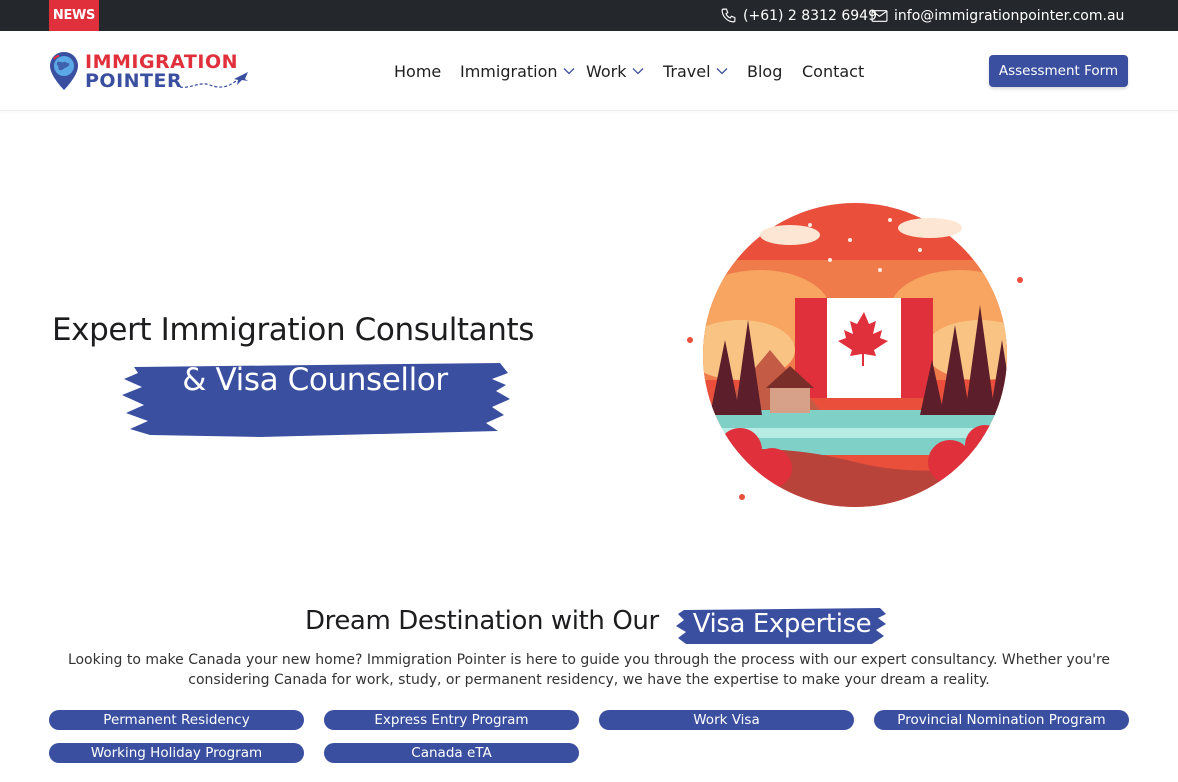 The image size is (1178, 782). Describe the element at coordinates (213, 80) in the screenshot. I see `airplane-icon` at that location.